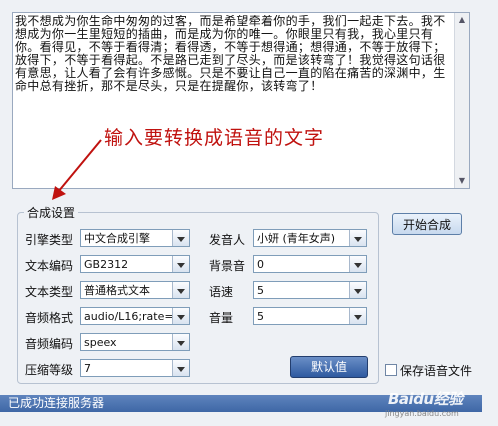 The width and height of the screenshot is (498, 426). I want to click on text-type-label: 文本类型, so click(49, 292).